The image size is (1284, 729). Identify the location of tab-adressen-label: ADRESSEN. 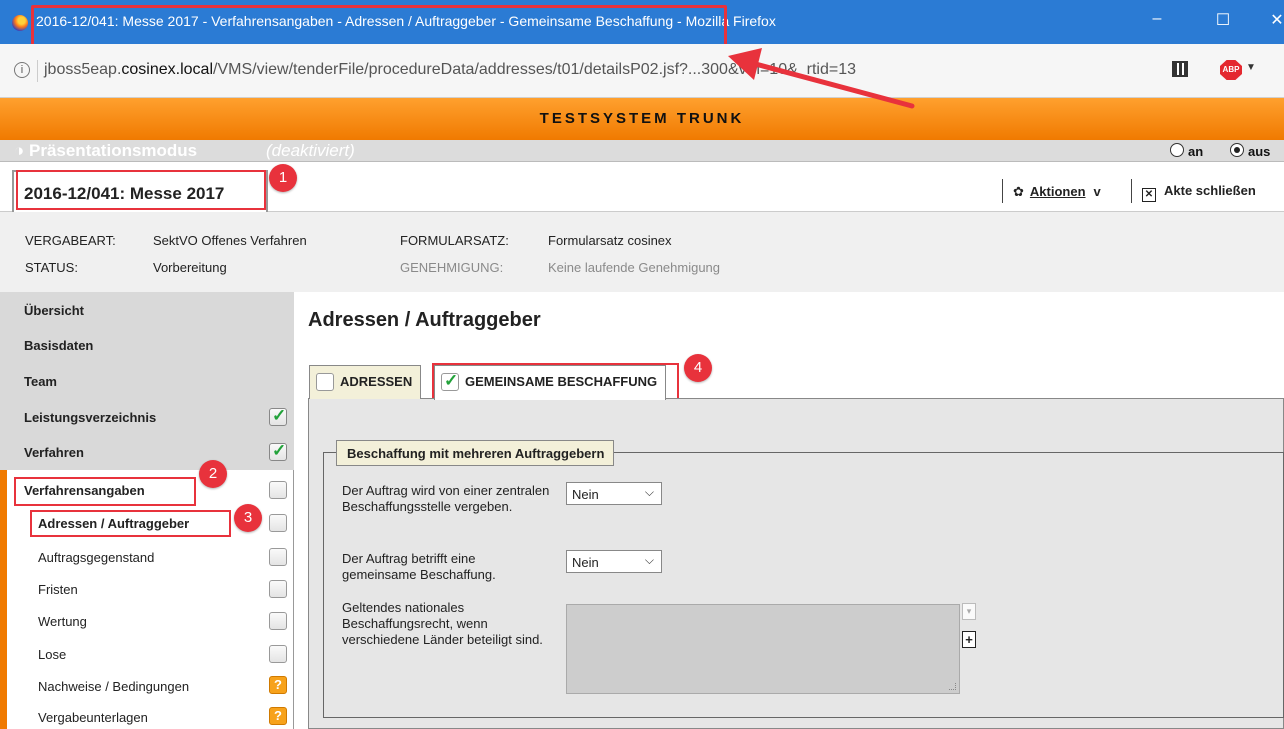
(376, 381).